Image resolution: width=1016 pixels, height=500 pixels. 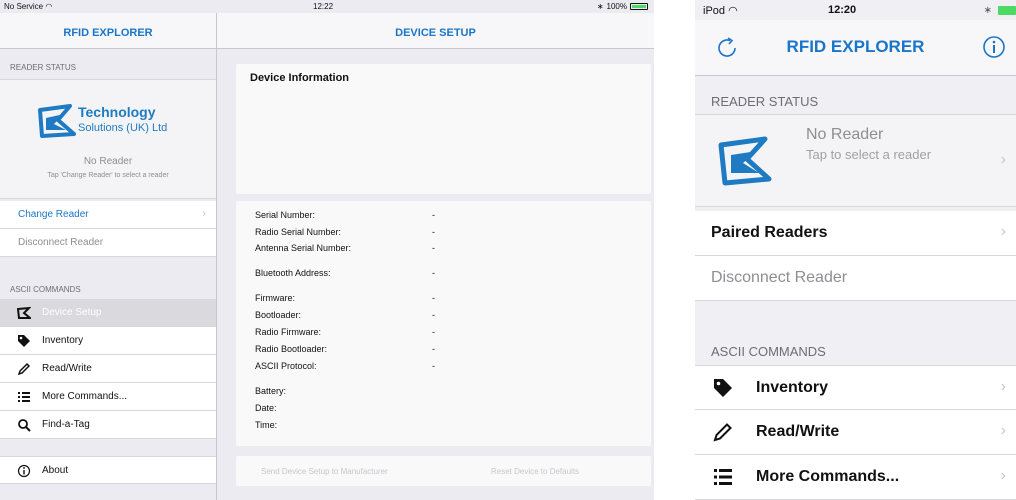 I want to click on menu-item-label: Device Setup, so click(x=72, y=312).